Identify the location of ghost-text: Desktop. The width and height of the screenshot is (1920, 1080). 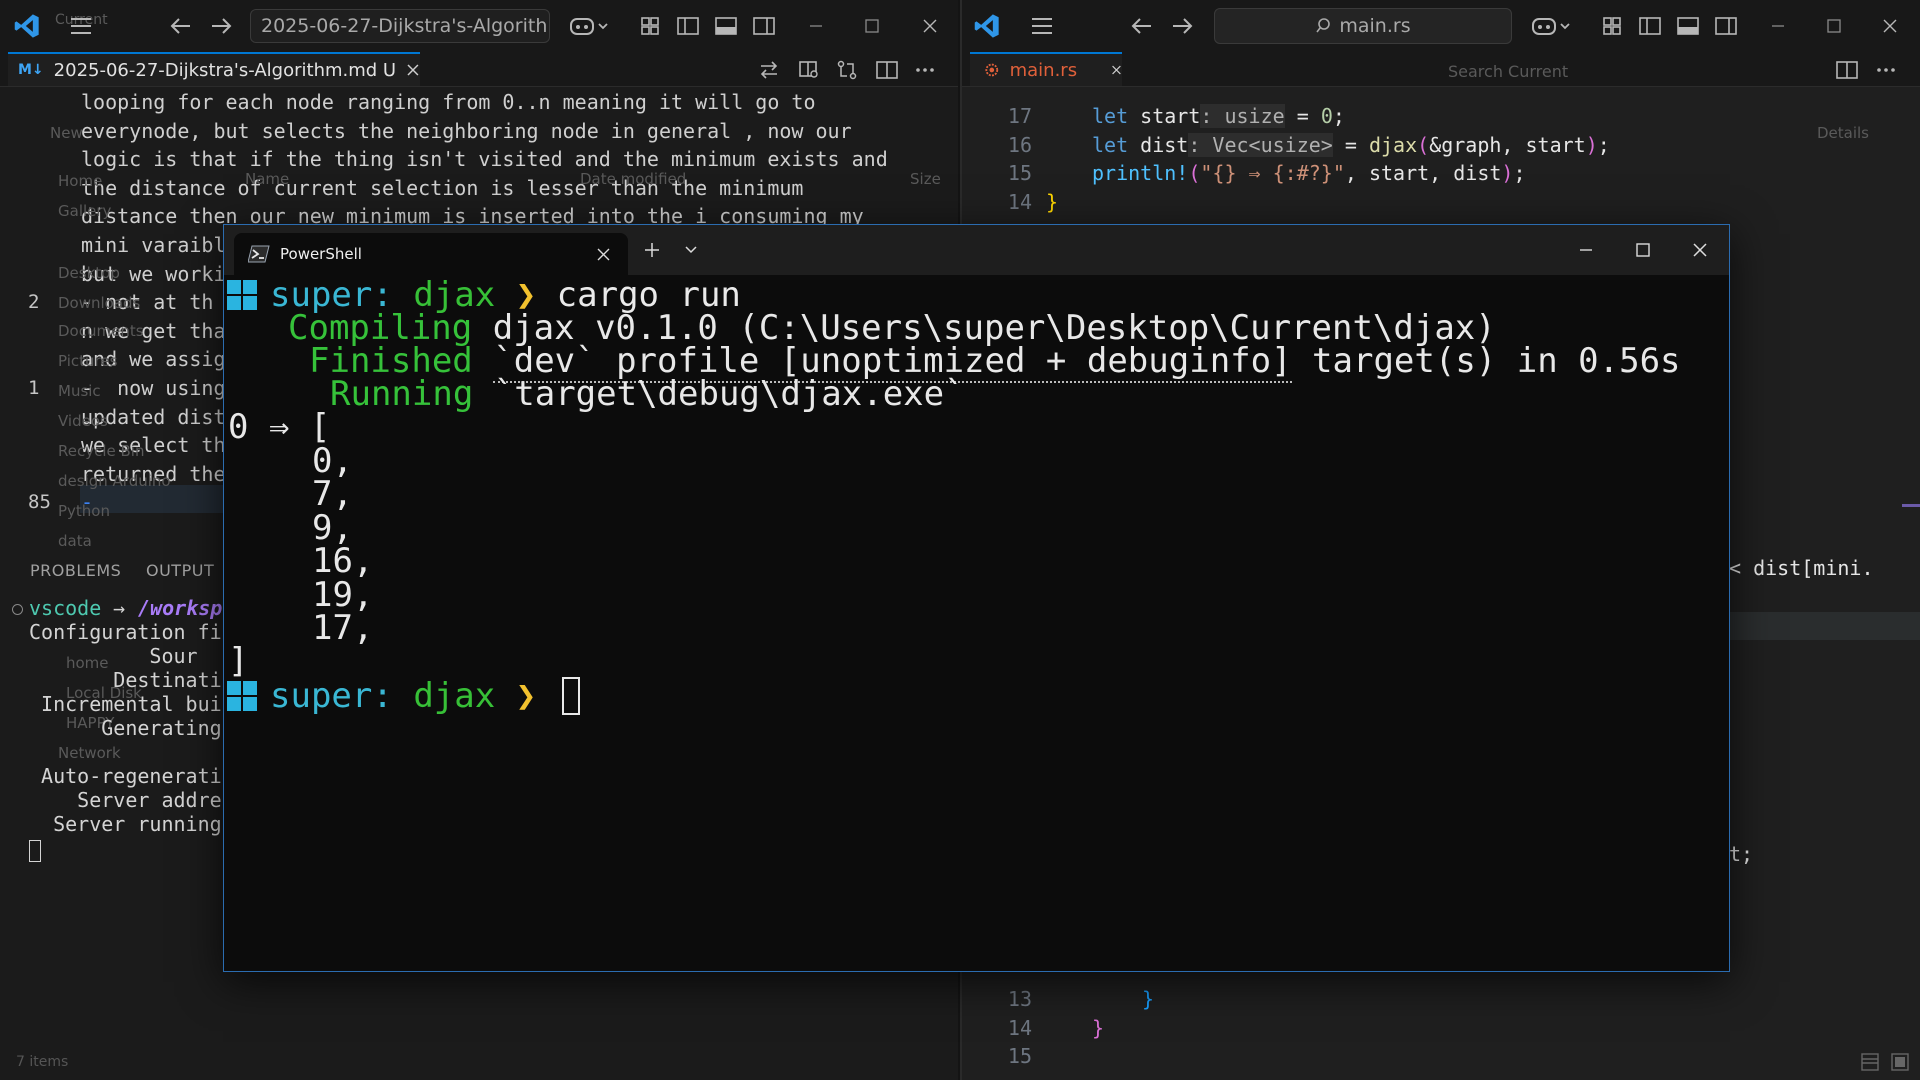
(89, 273).